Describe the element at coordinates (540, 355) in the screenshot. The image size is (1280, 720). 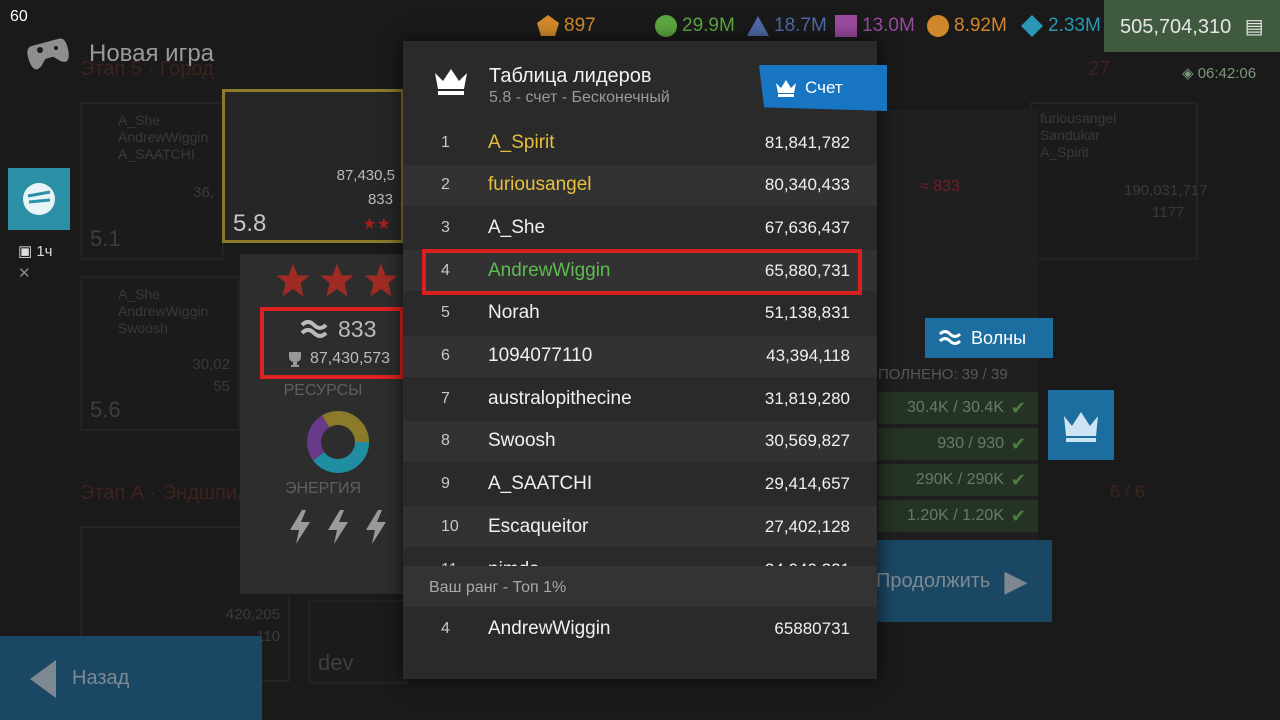
I see `row-name: 1094077110` at that location.